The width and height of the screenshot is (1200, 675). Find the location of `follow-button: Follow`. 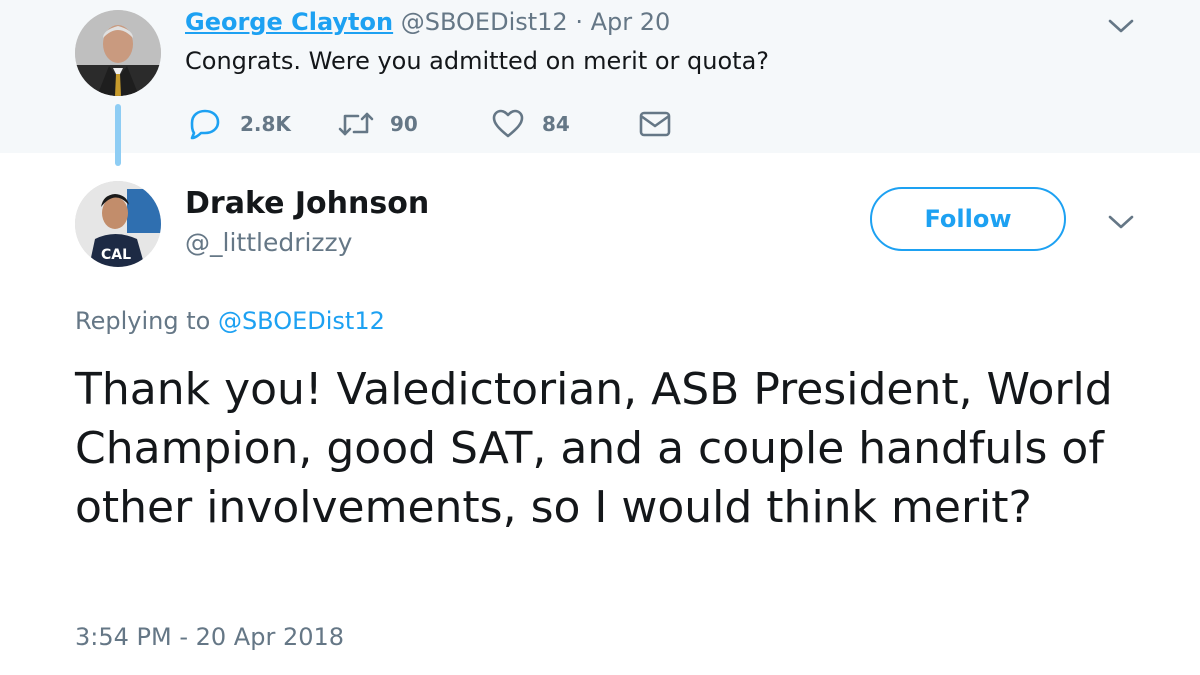

follow-button: Follow is located at coordinates (968, 219).